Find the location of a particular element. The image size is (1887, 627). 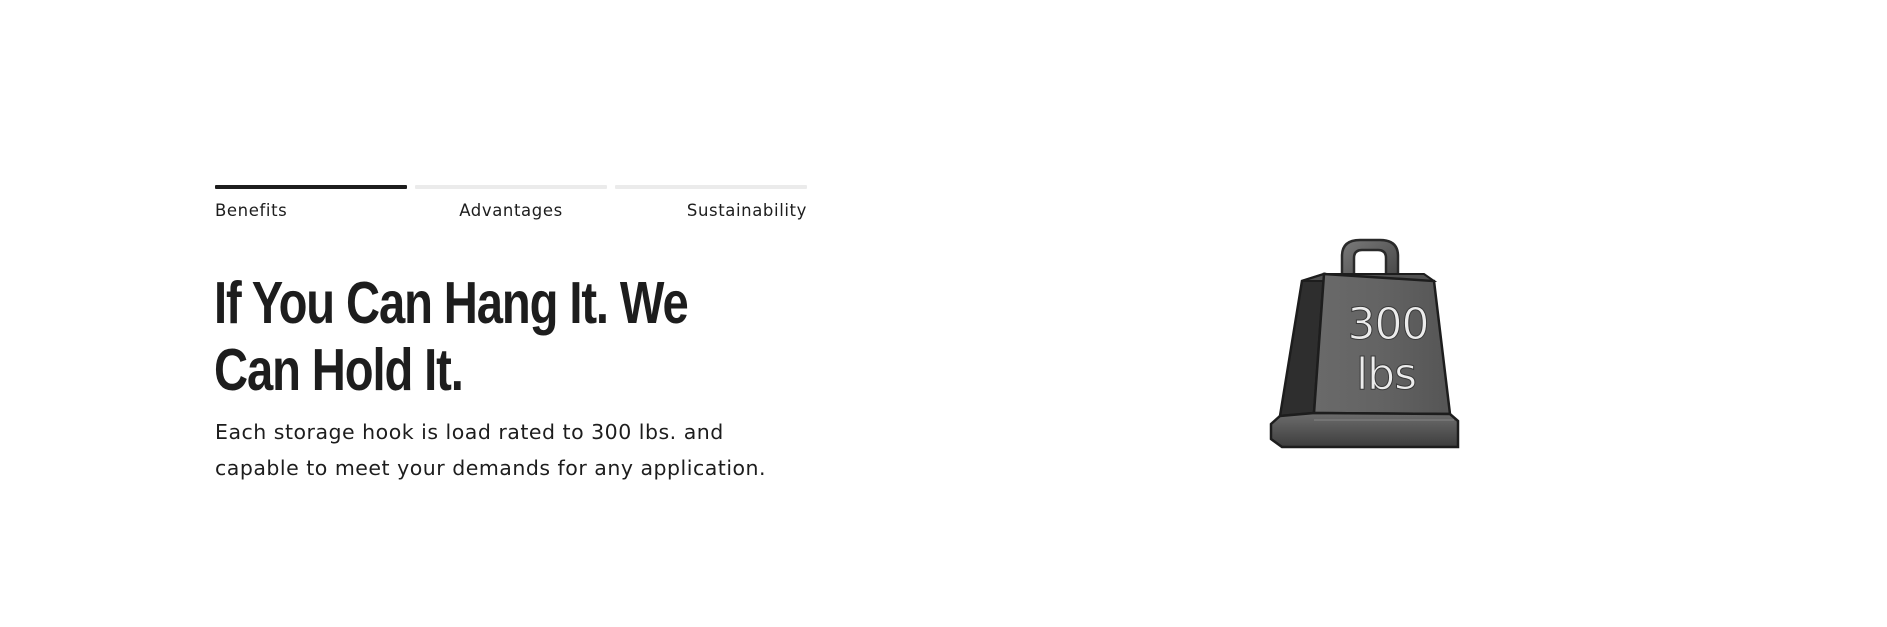

tab-label: Sustainability is located at coordinates (746, 210).